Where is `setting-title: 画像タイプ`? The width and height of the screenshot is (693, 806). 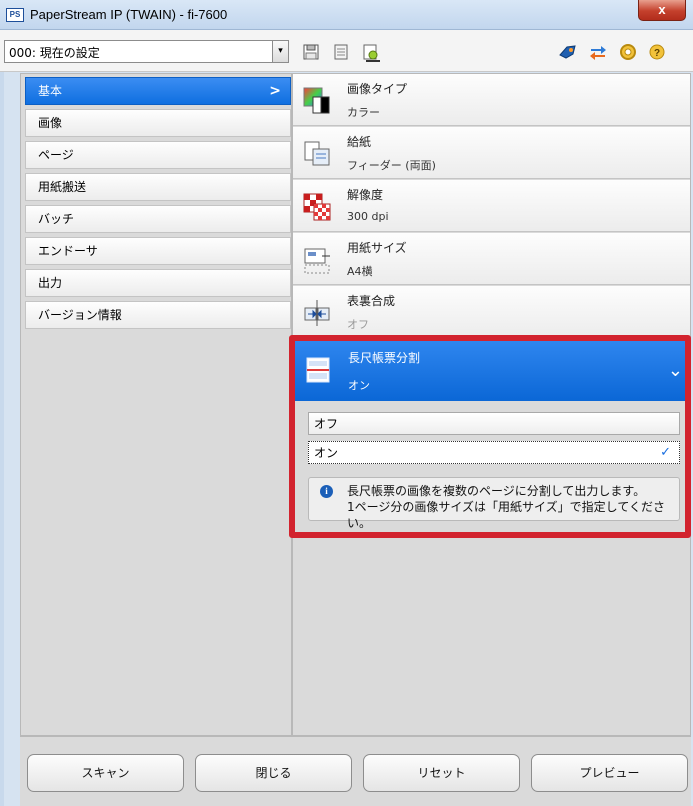
setting-title: 画像タイプ is located at coordinates (377, 89).